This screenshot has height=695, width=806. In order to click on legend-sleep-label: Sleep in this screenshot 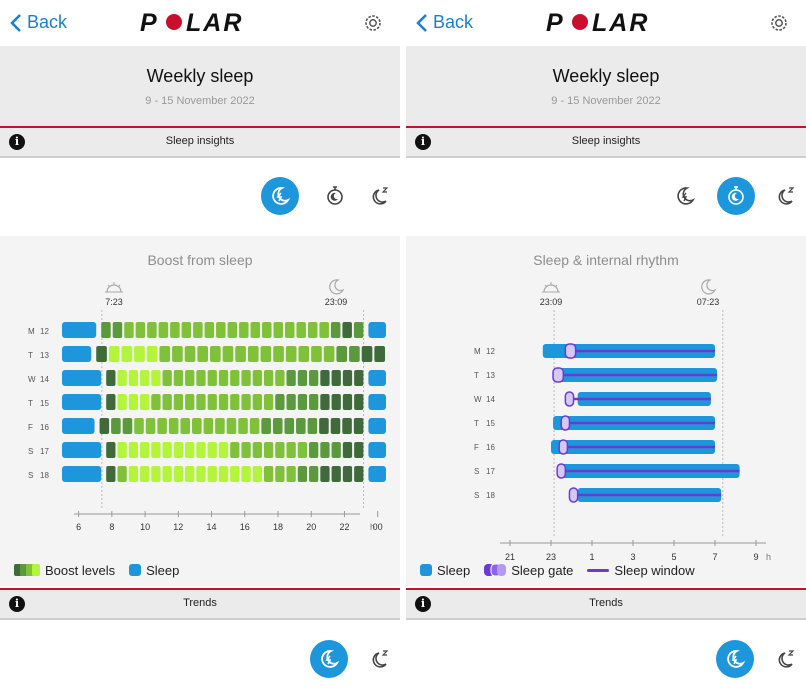, I will do `click(454, 570)`.